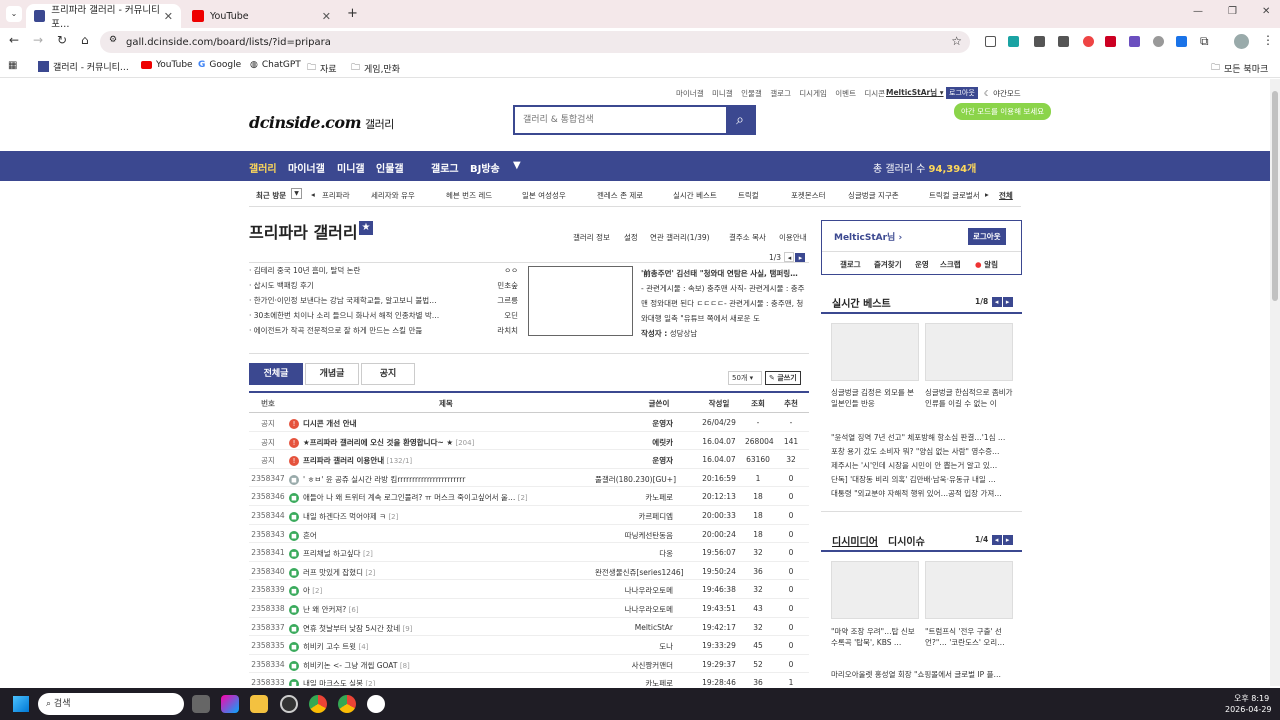 The height and width of the screenshot is (720, 1280). I want to click on list-item: · 한가인·이민정 보낸다는 강남 국제학교들, 알고보니 불법… 그르릉, so click(385, 302).